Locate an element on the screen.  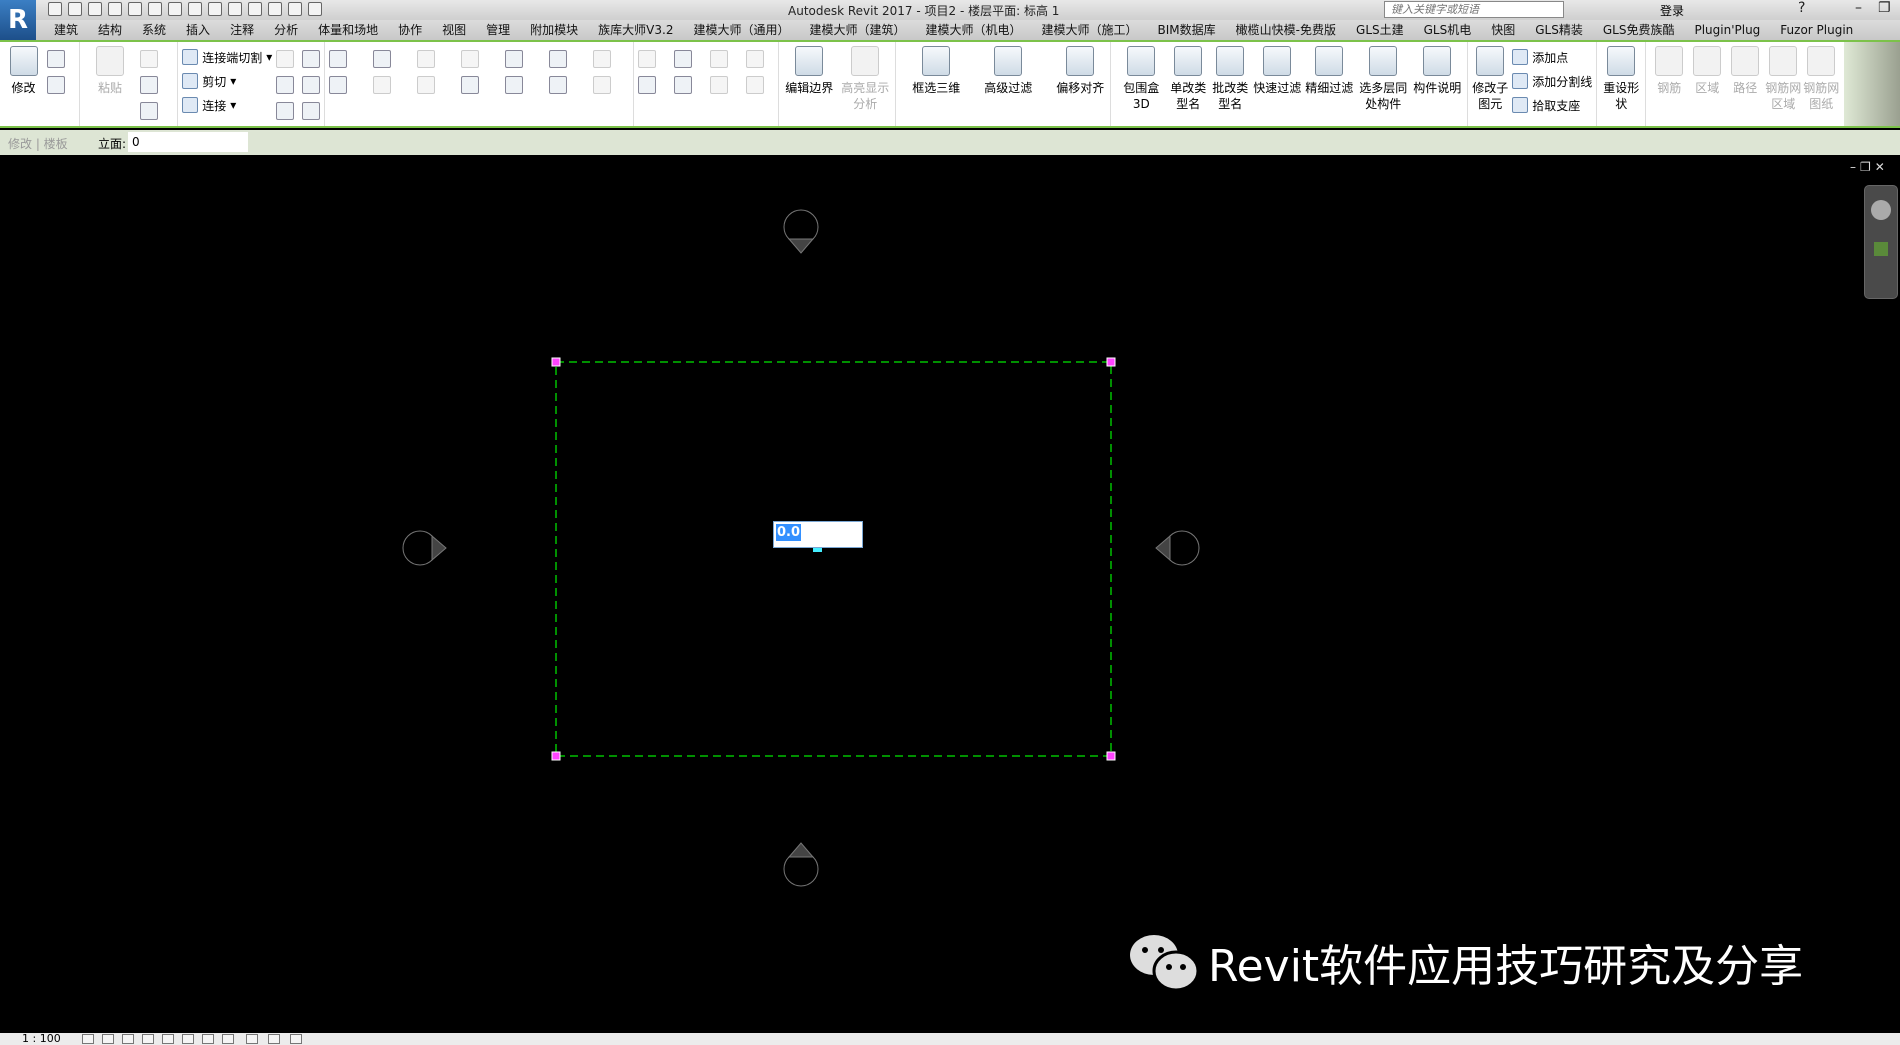
elevation-marker-south is located at coordinates (801, 864).